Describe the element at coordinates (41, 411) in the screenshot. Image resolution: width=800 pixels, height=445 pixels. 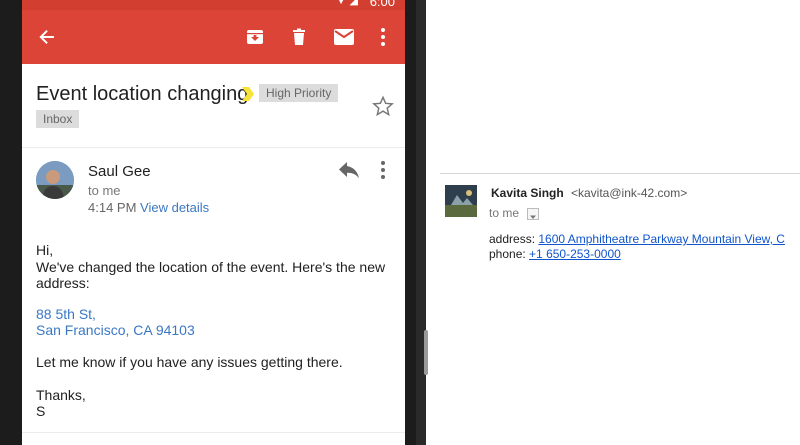
I see `signature: S` at that location.